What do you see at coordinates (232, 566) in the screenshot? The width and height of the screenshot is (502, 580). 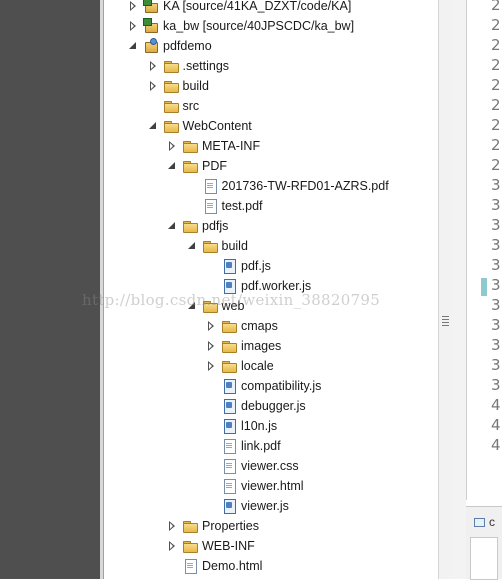 I see `tree-item-label: Demo.html` at bounding box center [232, 566].